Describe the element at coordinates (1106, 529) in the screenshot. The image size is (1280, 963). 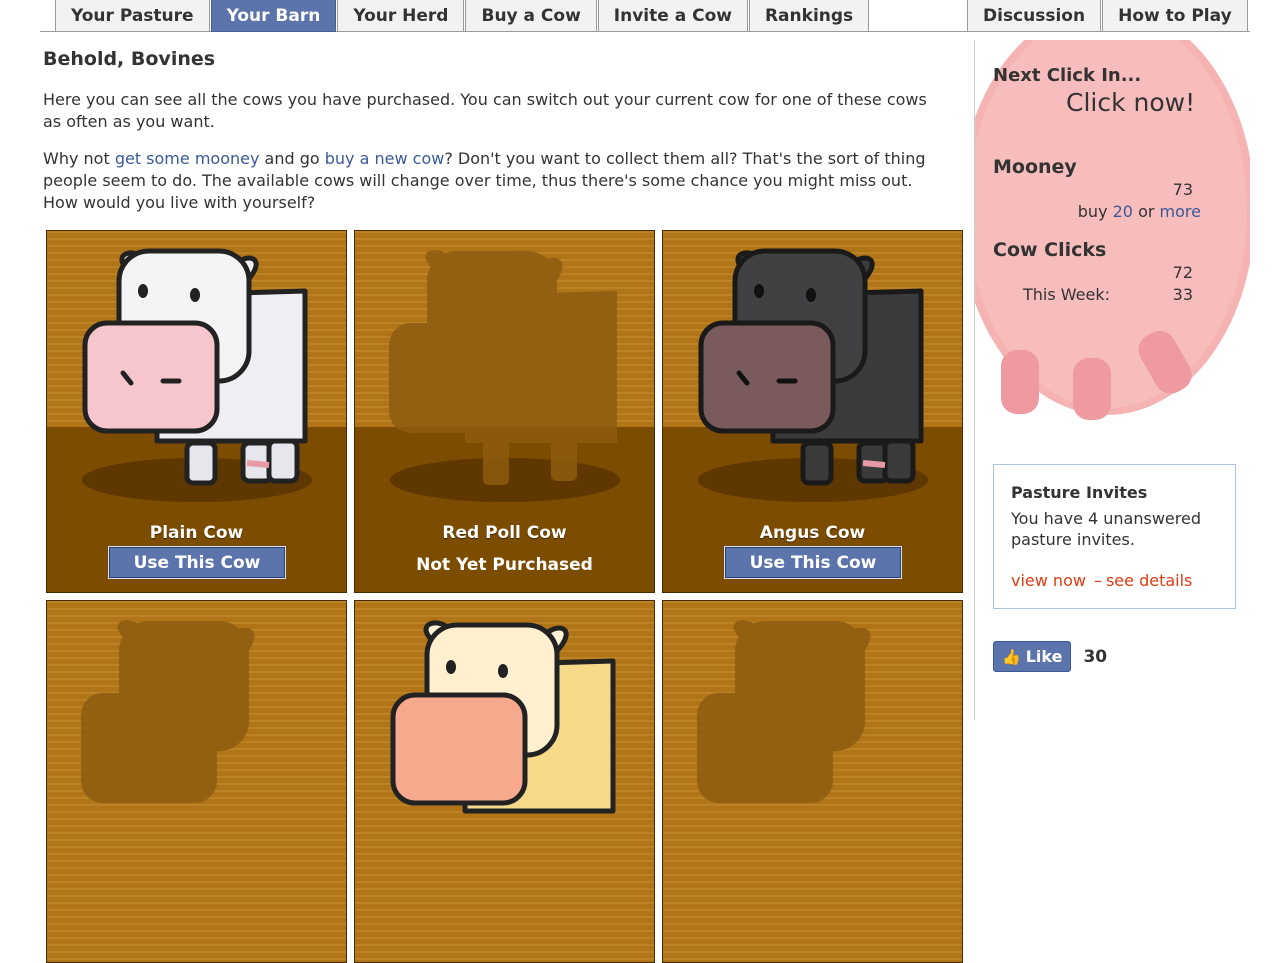
I see `pasture-invites-text: You have 4 unanswered pasture invites.` at that location.